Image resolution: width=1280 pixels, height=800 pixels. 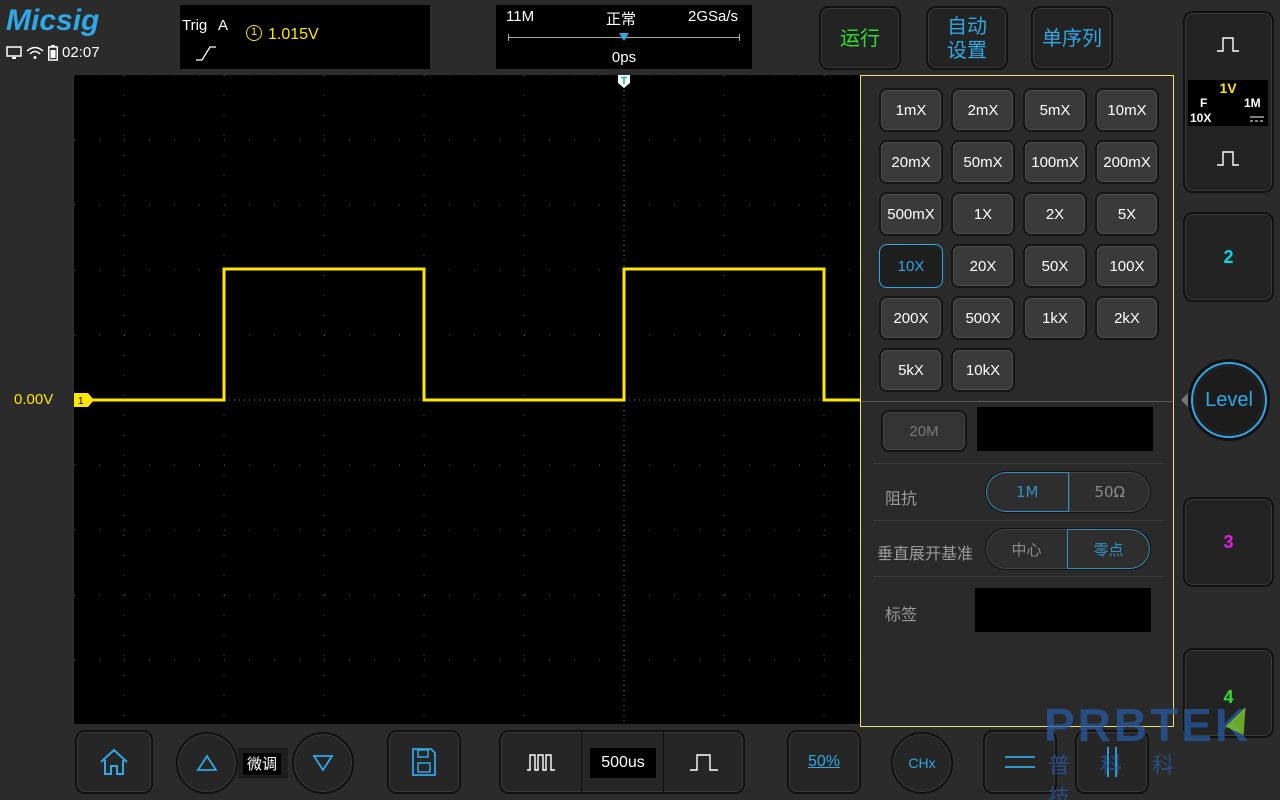 What do you see at coordinates (53, 20) in the screenshot?
I see `micsig-logo: Micsig` at bounding box center [53, 20].